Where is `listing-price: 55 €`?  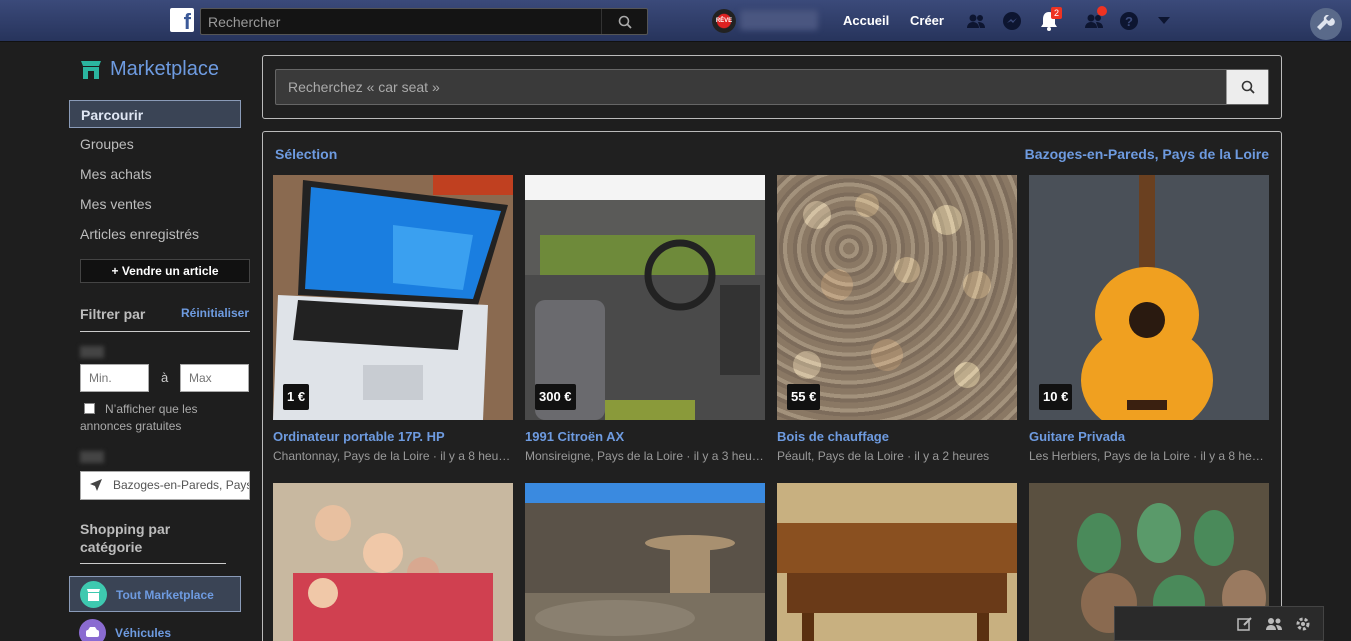
listing-price: 55 € is located at coordinates (804, 397).